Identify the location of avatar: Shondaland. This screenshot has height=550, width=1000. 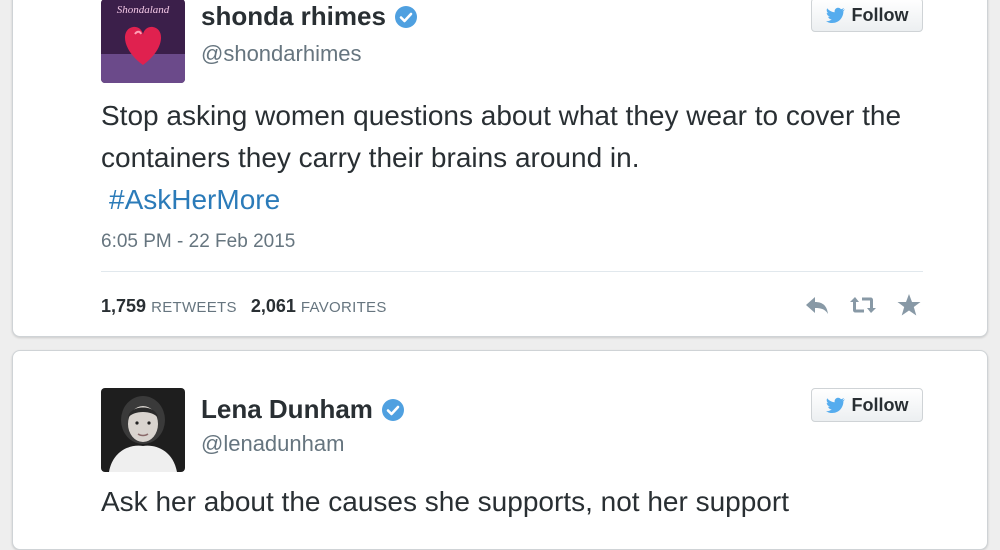
(143, 41).